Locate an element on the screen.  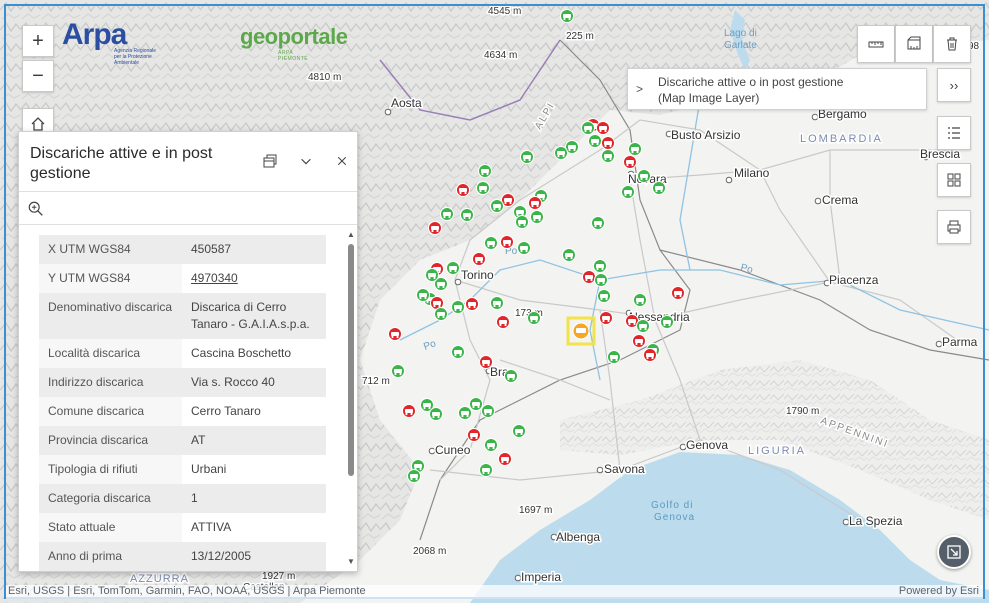
chevron-down-icon is located at coordinates (306, 161).